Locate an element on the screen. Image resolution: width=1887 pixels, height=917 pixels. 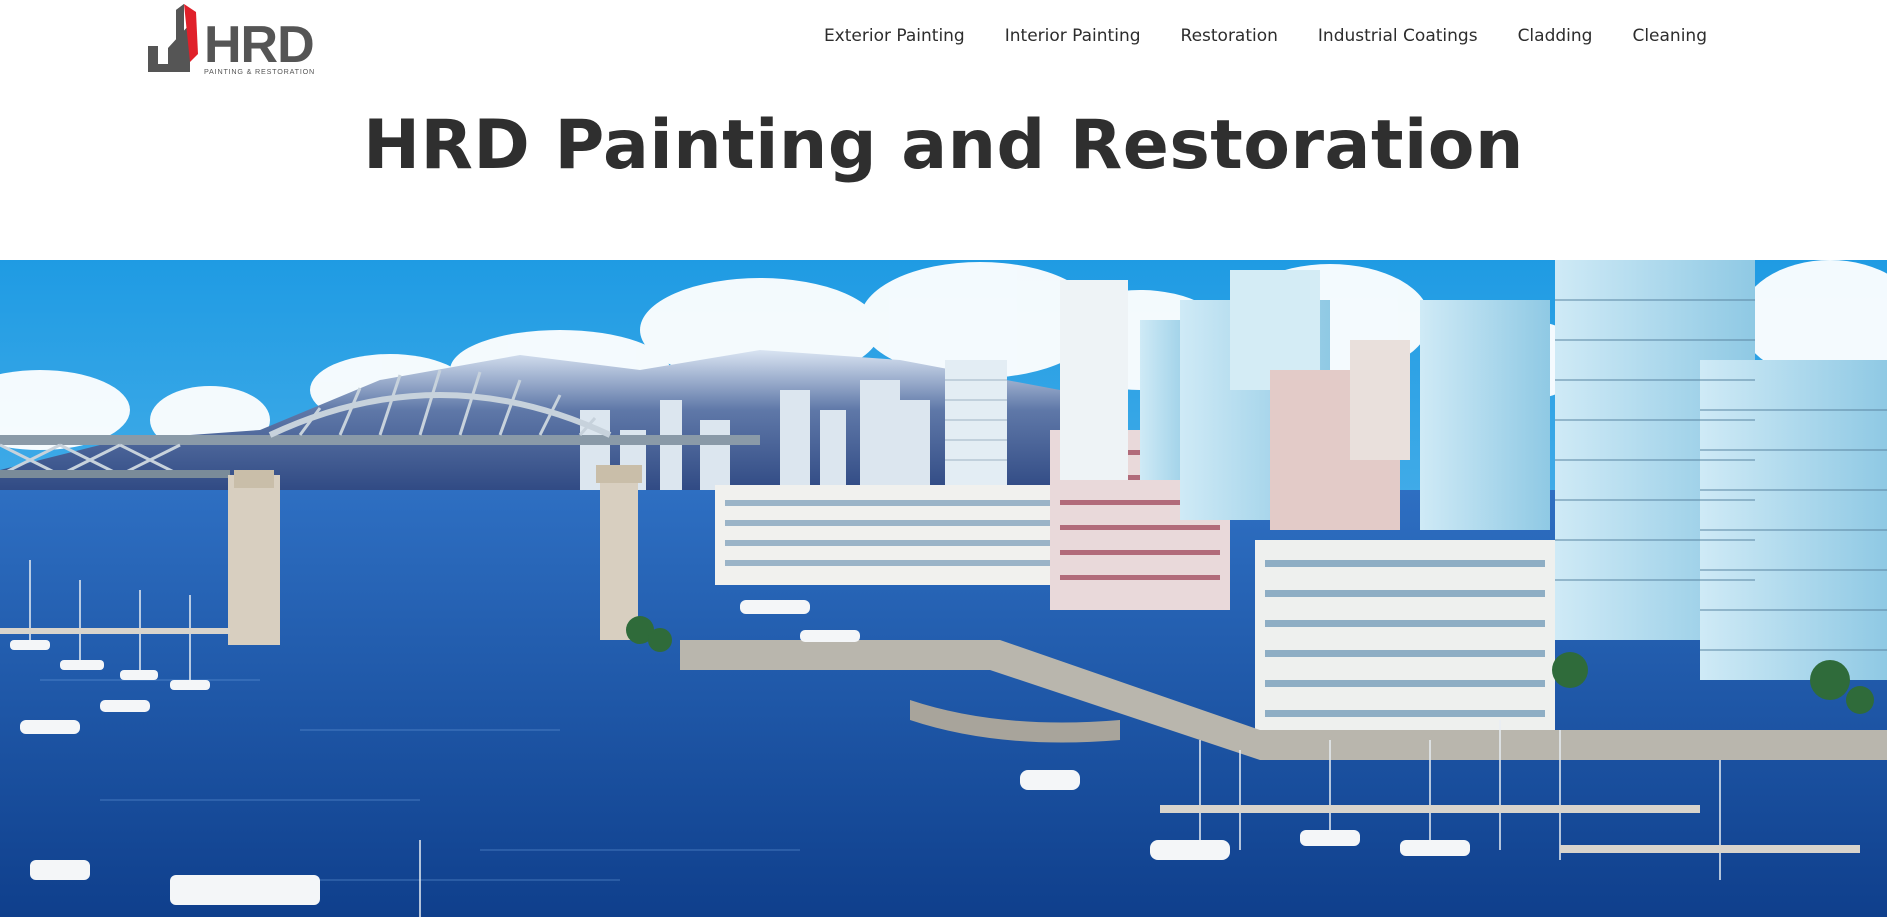
nav-restoration: Restoration is located at coordinates (1229, 36).